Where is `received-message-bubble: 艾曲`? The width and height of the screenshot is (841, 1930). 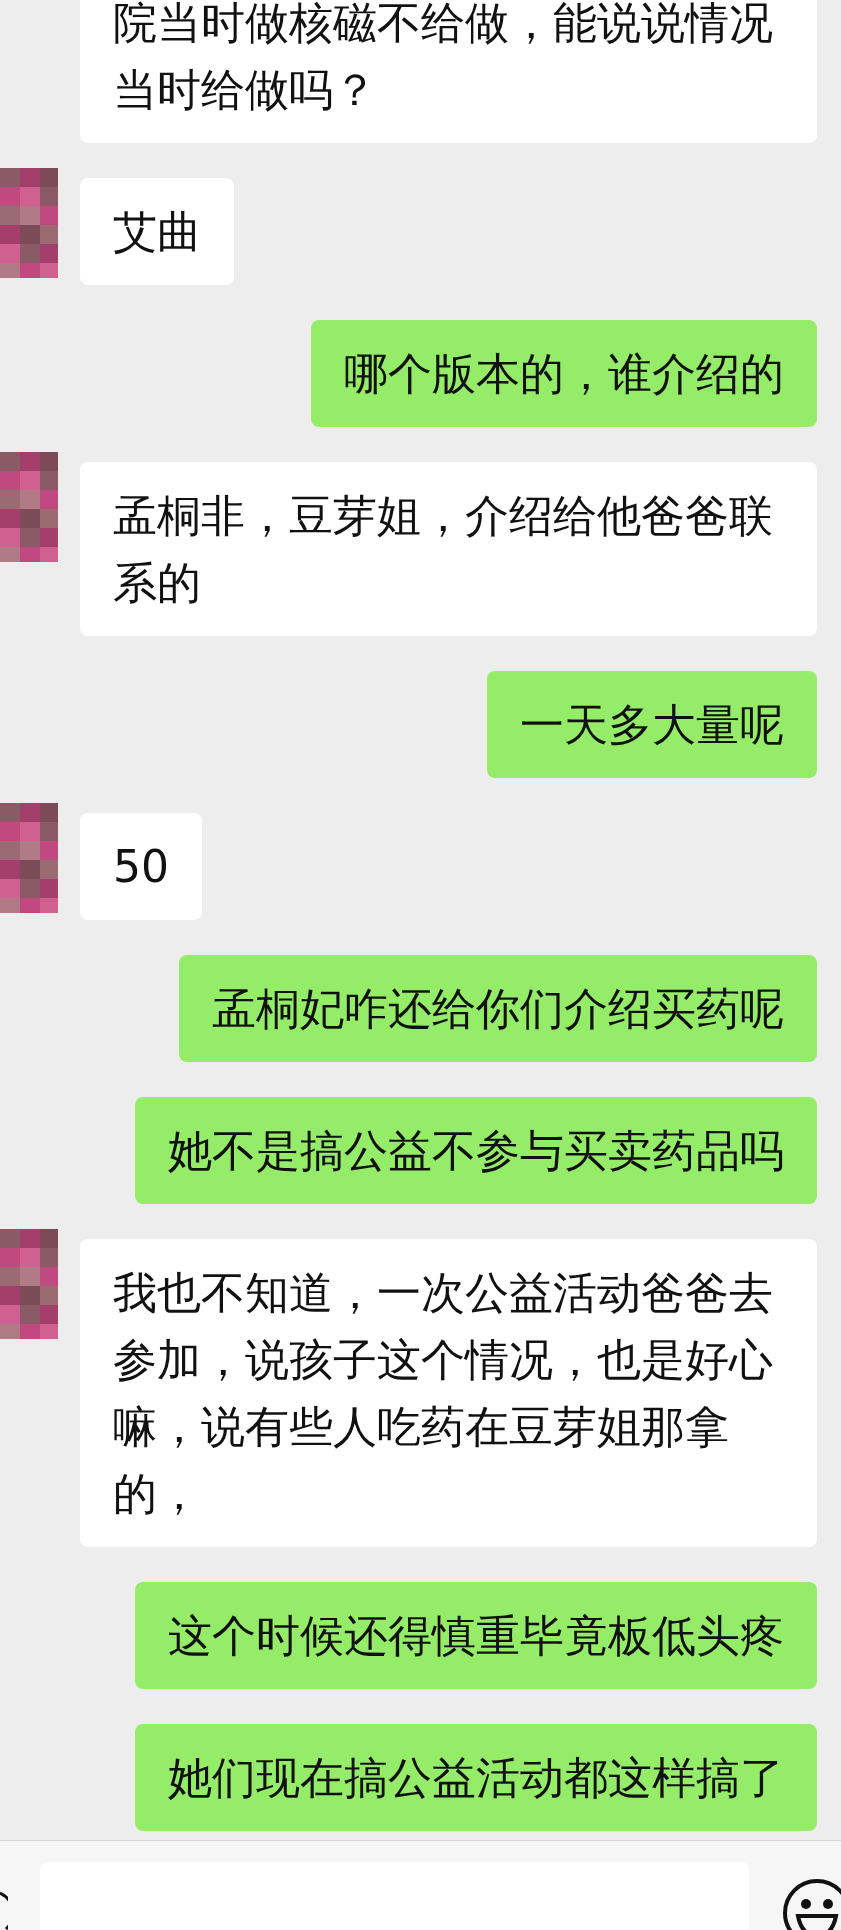
received-message-bubble: 艾曲 is located at coordinates (157, 231).